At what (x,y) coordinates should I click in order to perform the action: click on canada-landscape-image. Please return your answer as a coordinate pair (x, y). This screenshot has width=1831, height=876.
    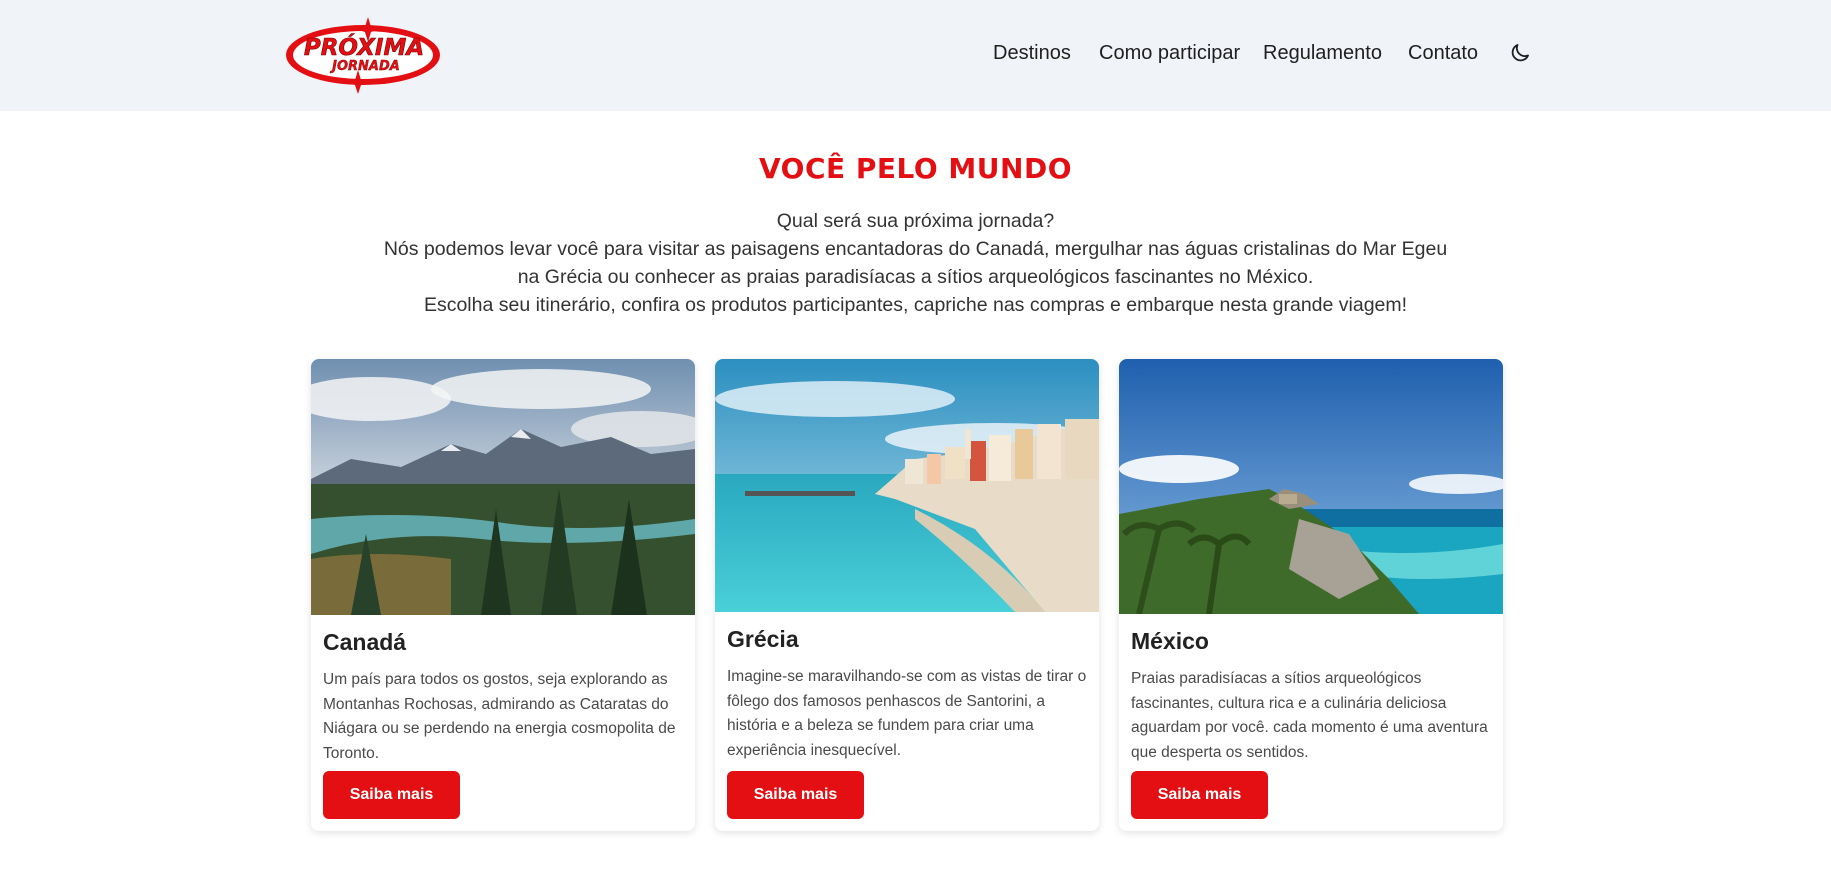
    Looking at the image, I should click on (503, 487).